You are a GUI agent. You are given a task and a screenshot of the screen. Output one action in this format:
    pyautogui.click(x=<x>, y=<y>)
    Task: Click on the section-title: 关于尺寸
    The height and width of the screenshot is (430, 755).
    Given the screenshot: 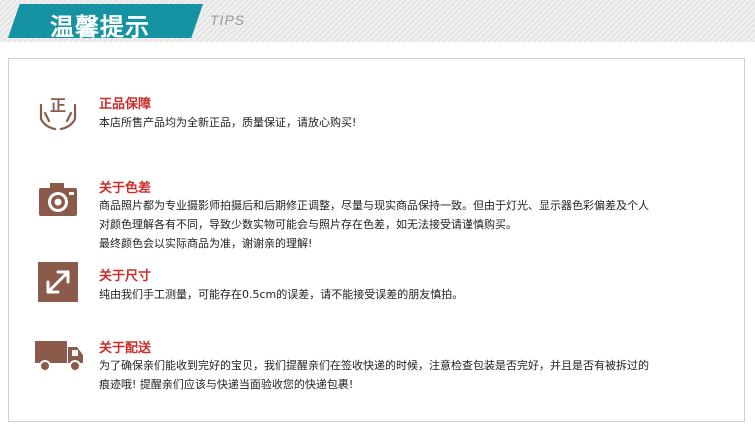 What is the action you would take?
    pyautogui.click(x=125, y=276)
    